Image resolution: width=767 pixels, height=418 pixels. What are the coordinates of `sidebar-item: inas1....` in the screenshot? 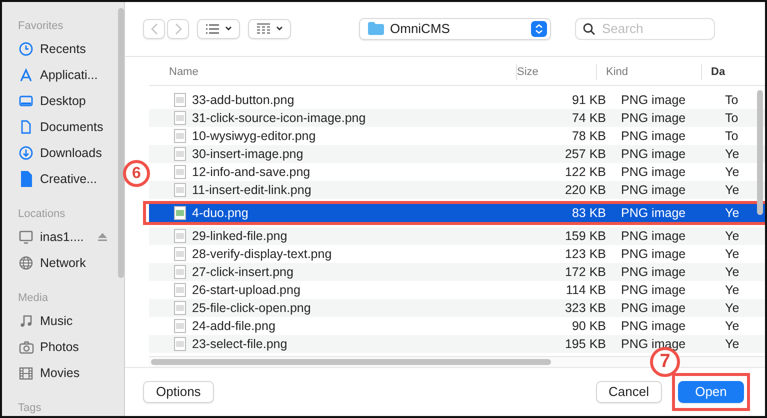 It's located at (62, 237).